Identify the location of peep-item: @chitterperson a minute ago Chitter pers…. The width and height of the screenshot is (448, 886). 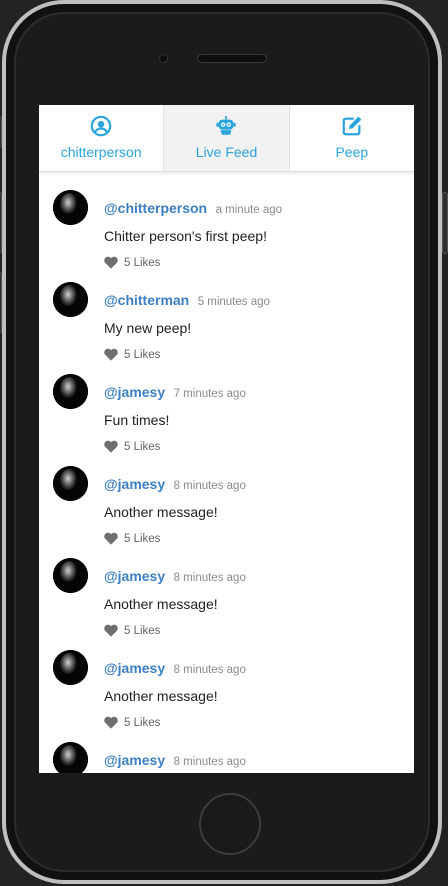
(226, 228).